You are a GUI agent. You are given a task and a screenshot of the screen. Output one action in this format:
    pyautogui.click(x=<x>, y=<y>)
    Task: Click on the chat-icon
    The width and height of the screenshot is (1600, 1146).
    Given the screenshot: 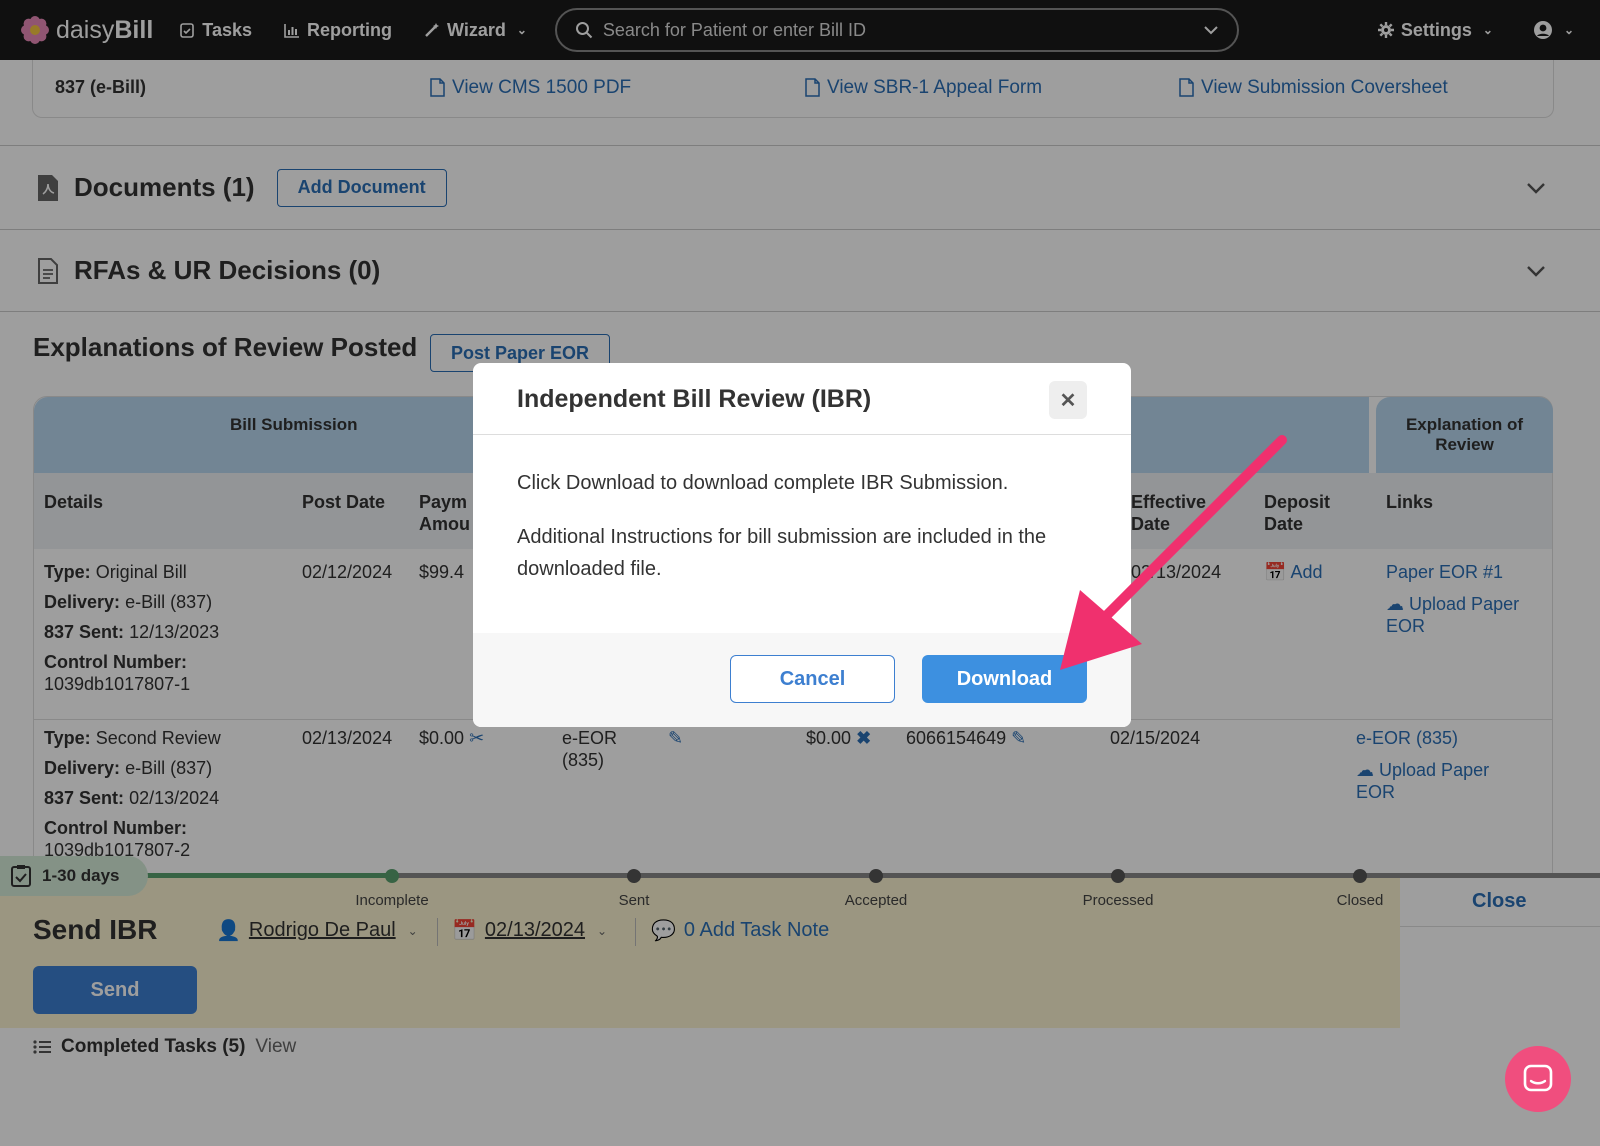 What is the action you would take?
    pyautogui.click(x=1538, y=1078)
    